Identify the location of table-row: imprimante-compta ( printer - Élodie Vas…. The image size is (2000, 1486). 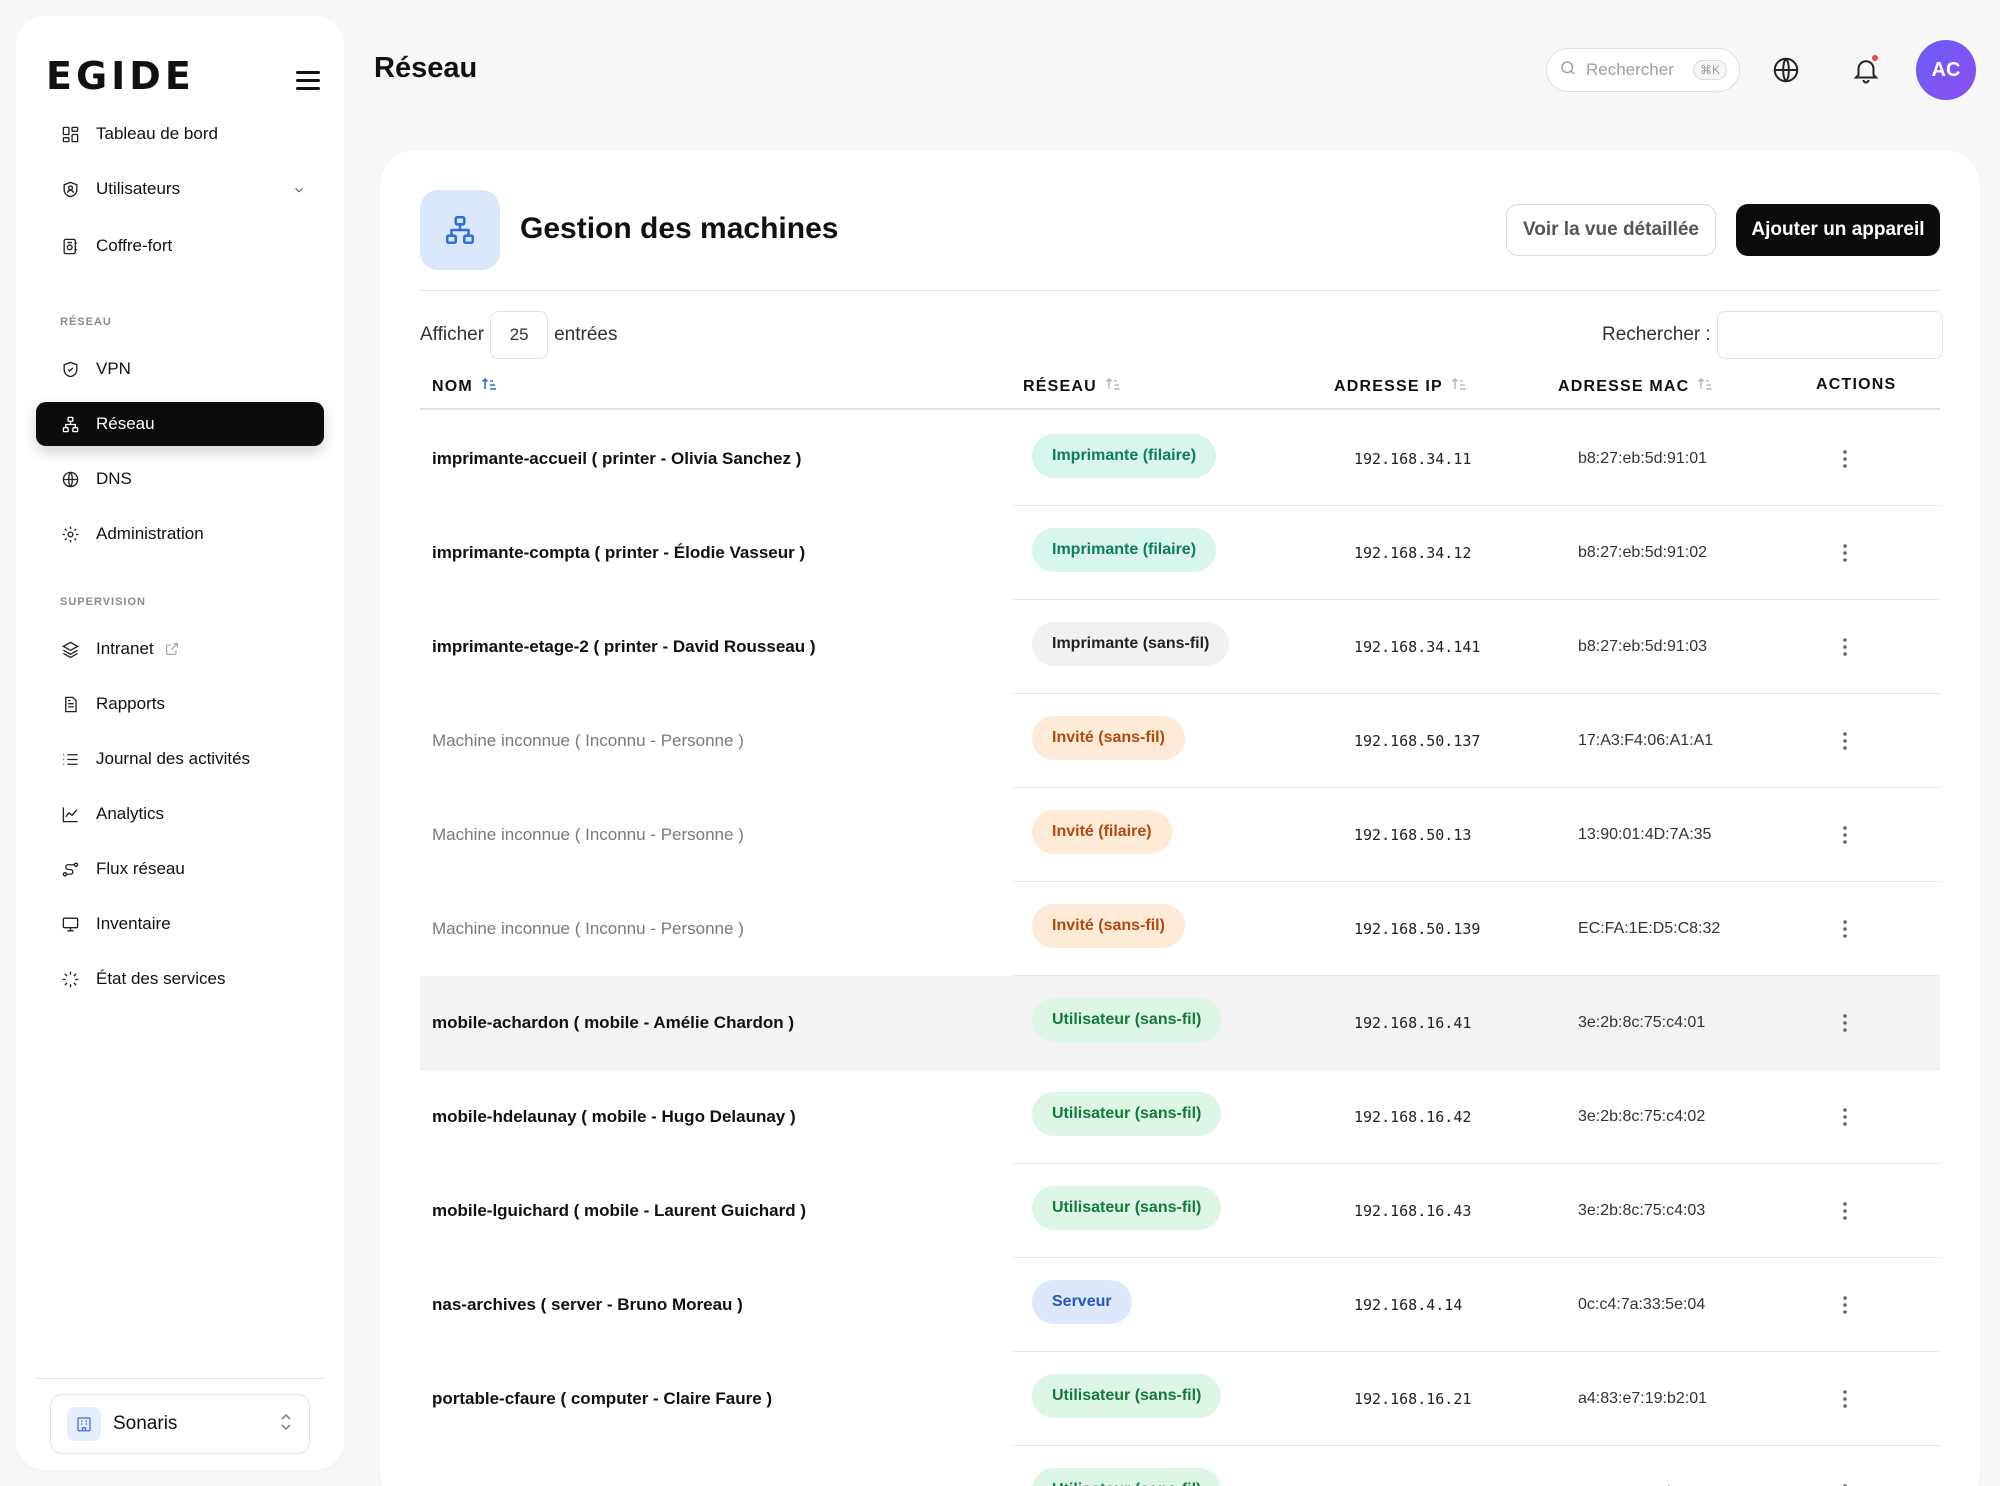
(1180, 553).